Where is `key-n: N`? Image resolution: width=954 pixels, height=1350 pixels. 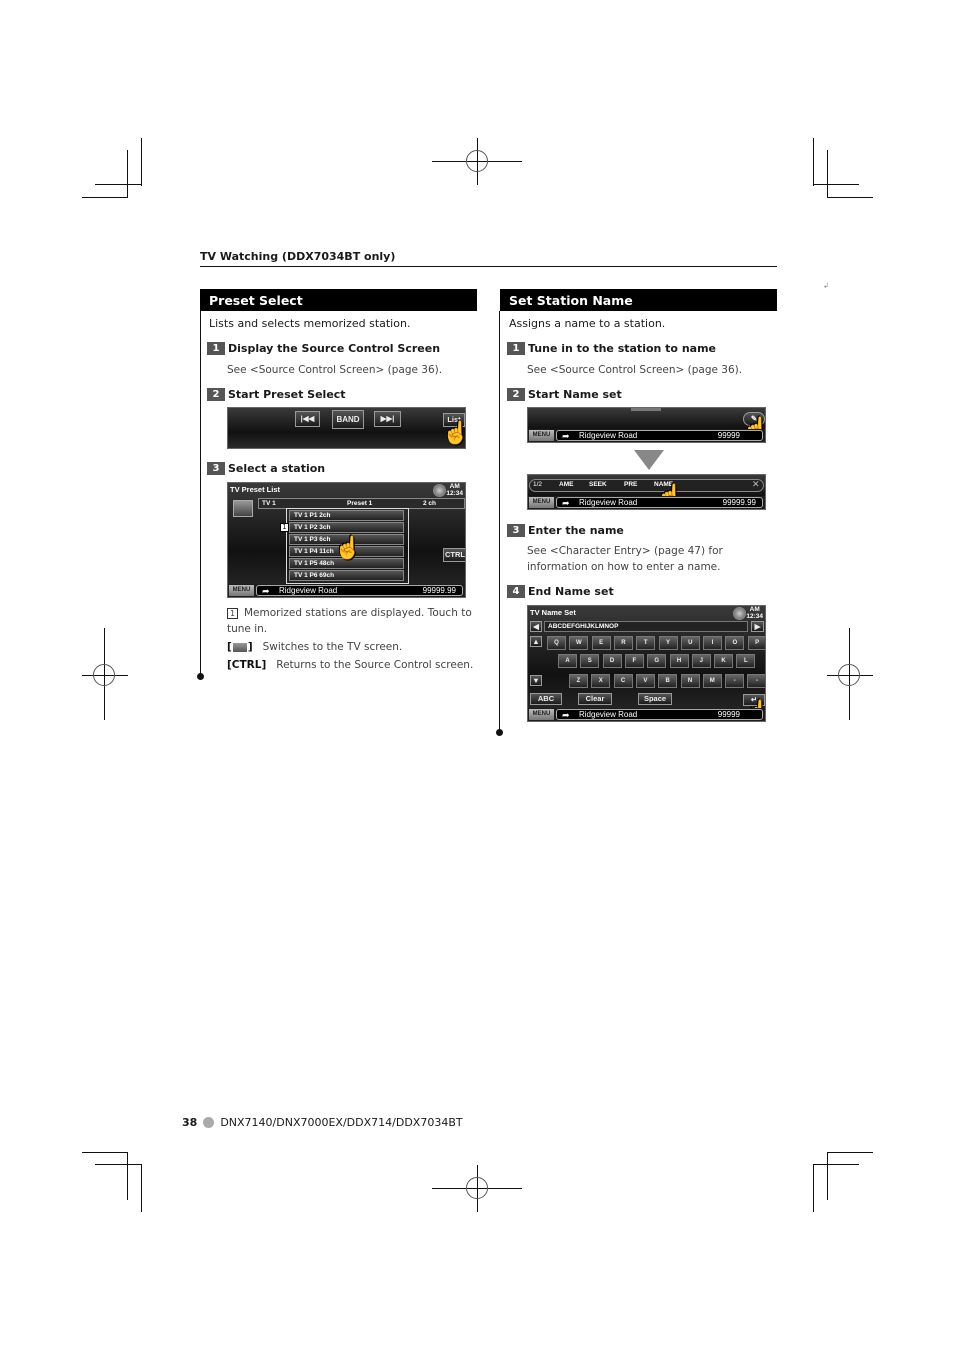
key-n: N is located at coordinates (690, 681).